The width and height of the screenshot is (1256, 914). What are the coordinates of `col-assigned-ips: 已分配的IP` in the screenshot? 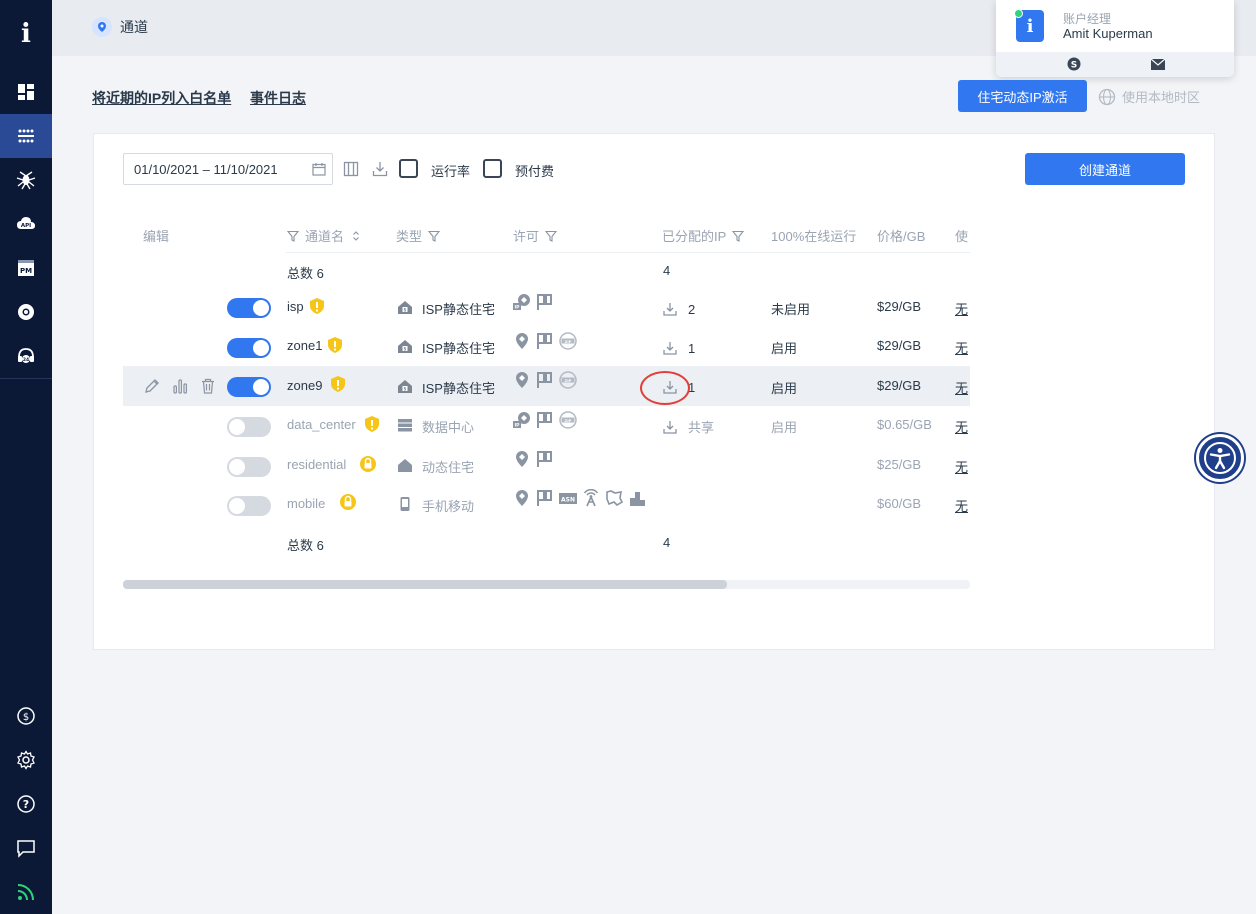 It's located at (703, 235).